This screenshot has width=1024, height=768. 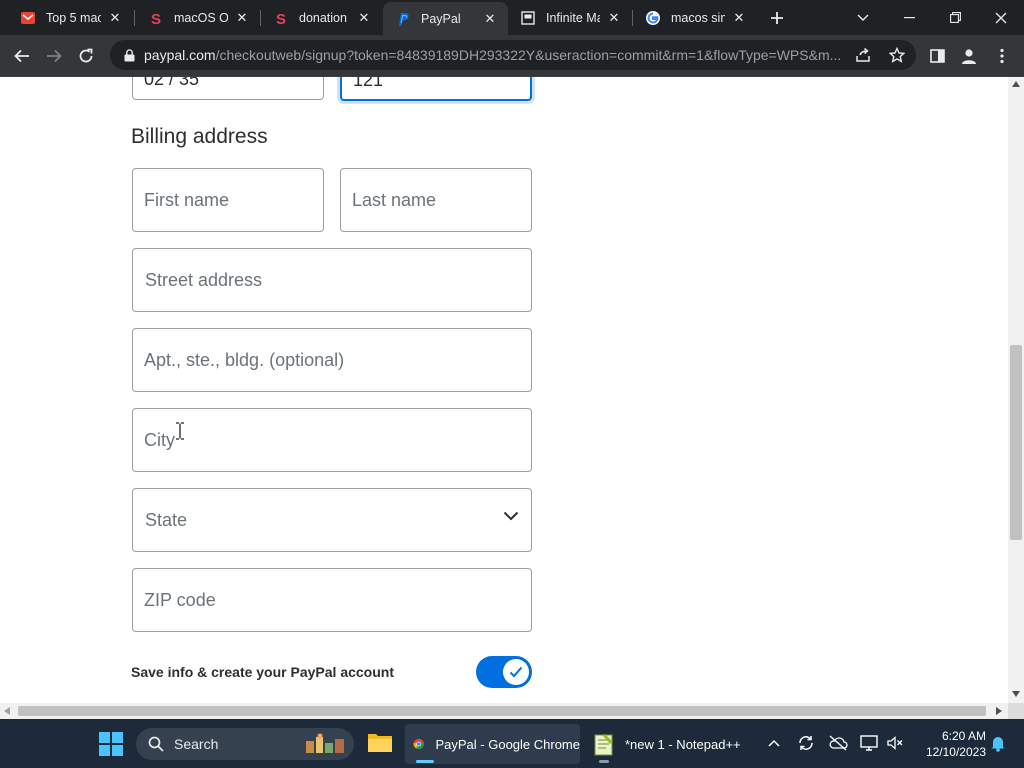 I want to click on clock-date: 12/10/2023, so click(x=955, y=752).